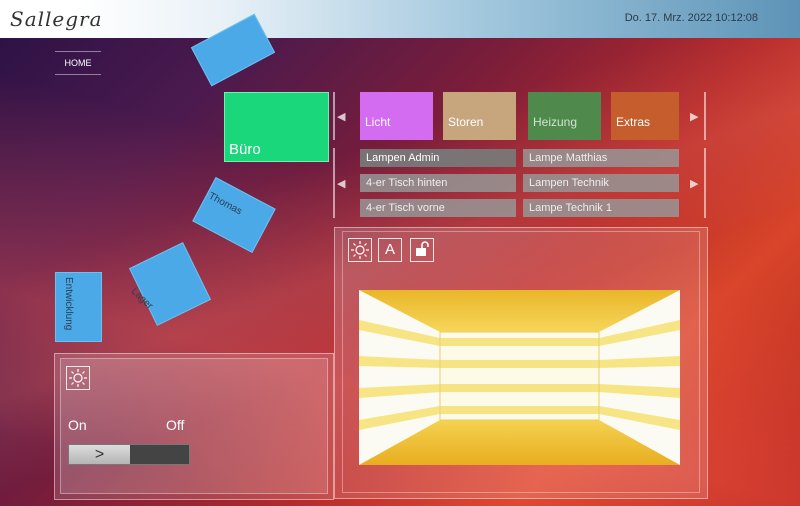  What do you see at coordinates (438, 158) in the screenshot?
I see `lamp-item: Lampen Admin` at bounding box center [438, 158].